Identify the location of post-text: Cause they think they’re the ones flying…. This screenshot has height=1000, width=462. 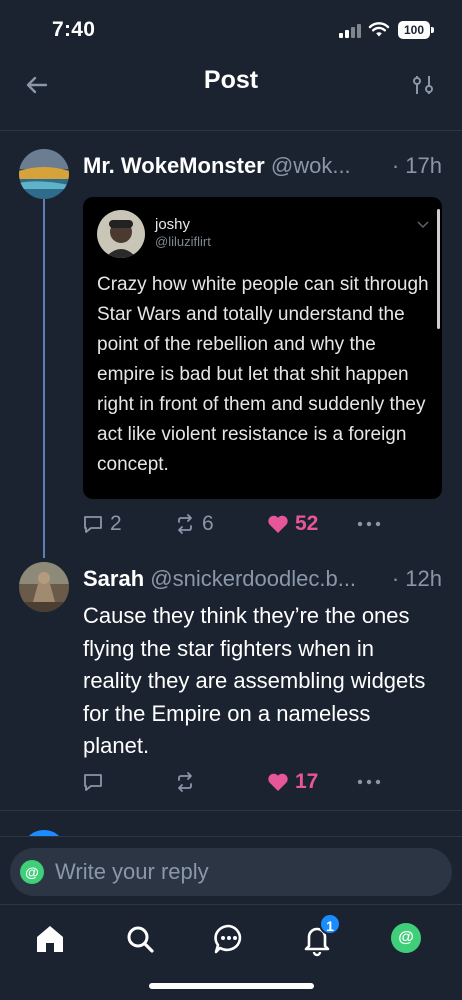
(254, 680).